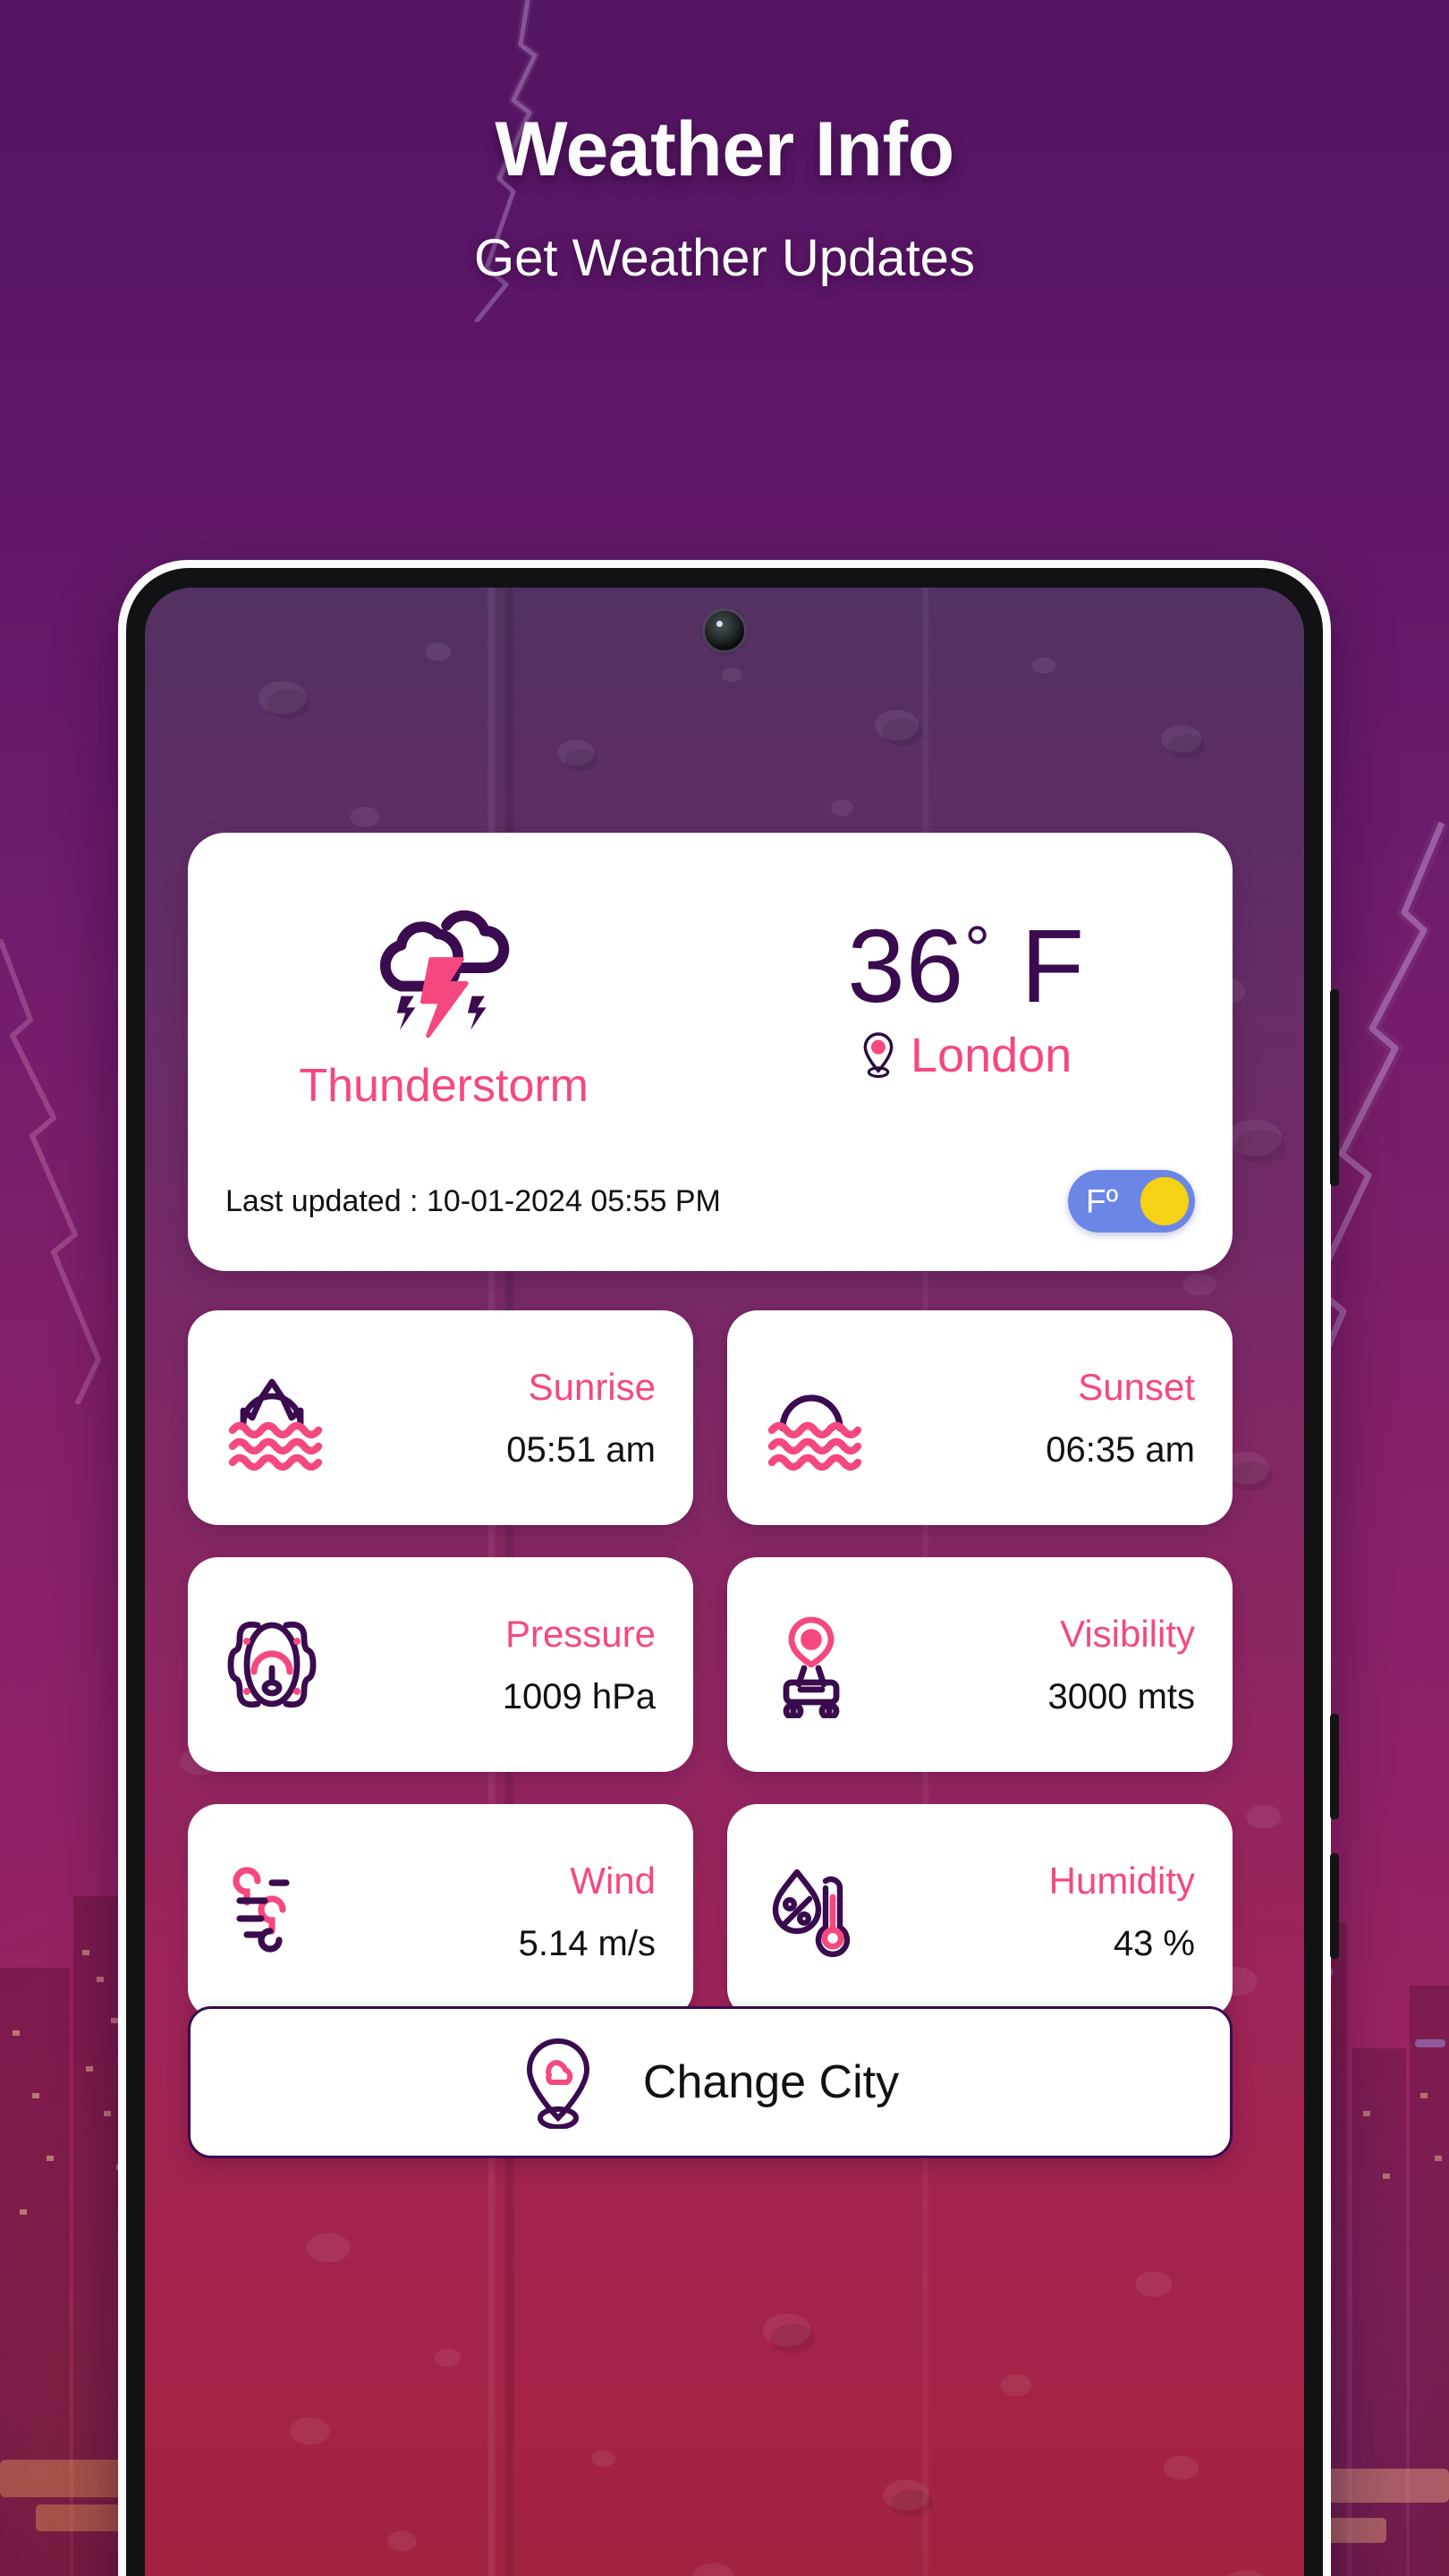 The width and height of the screenshot is (1449, 2576). Describe the element at coordinates (811, 1667) in the screenshot. I see `eye-visibility-car-icon` at that location.